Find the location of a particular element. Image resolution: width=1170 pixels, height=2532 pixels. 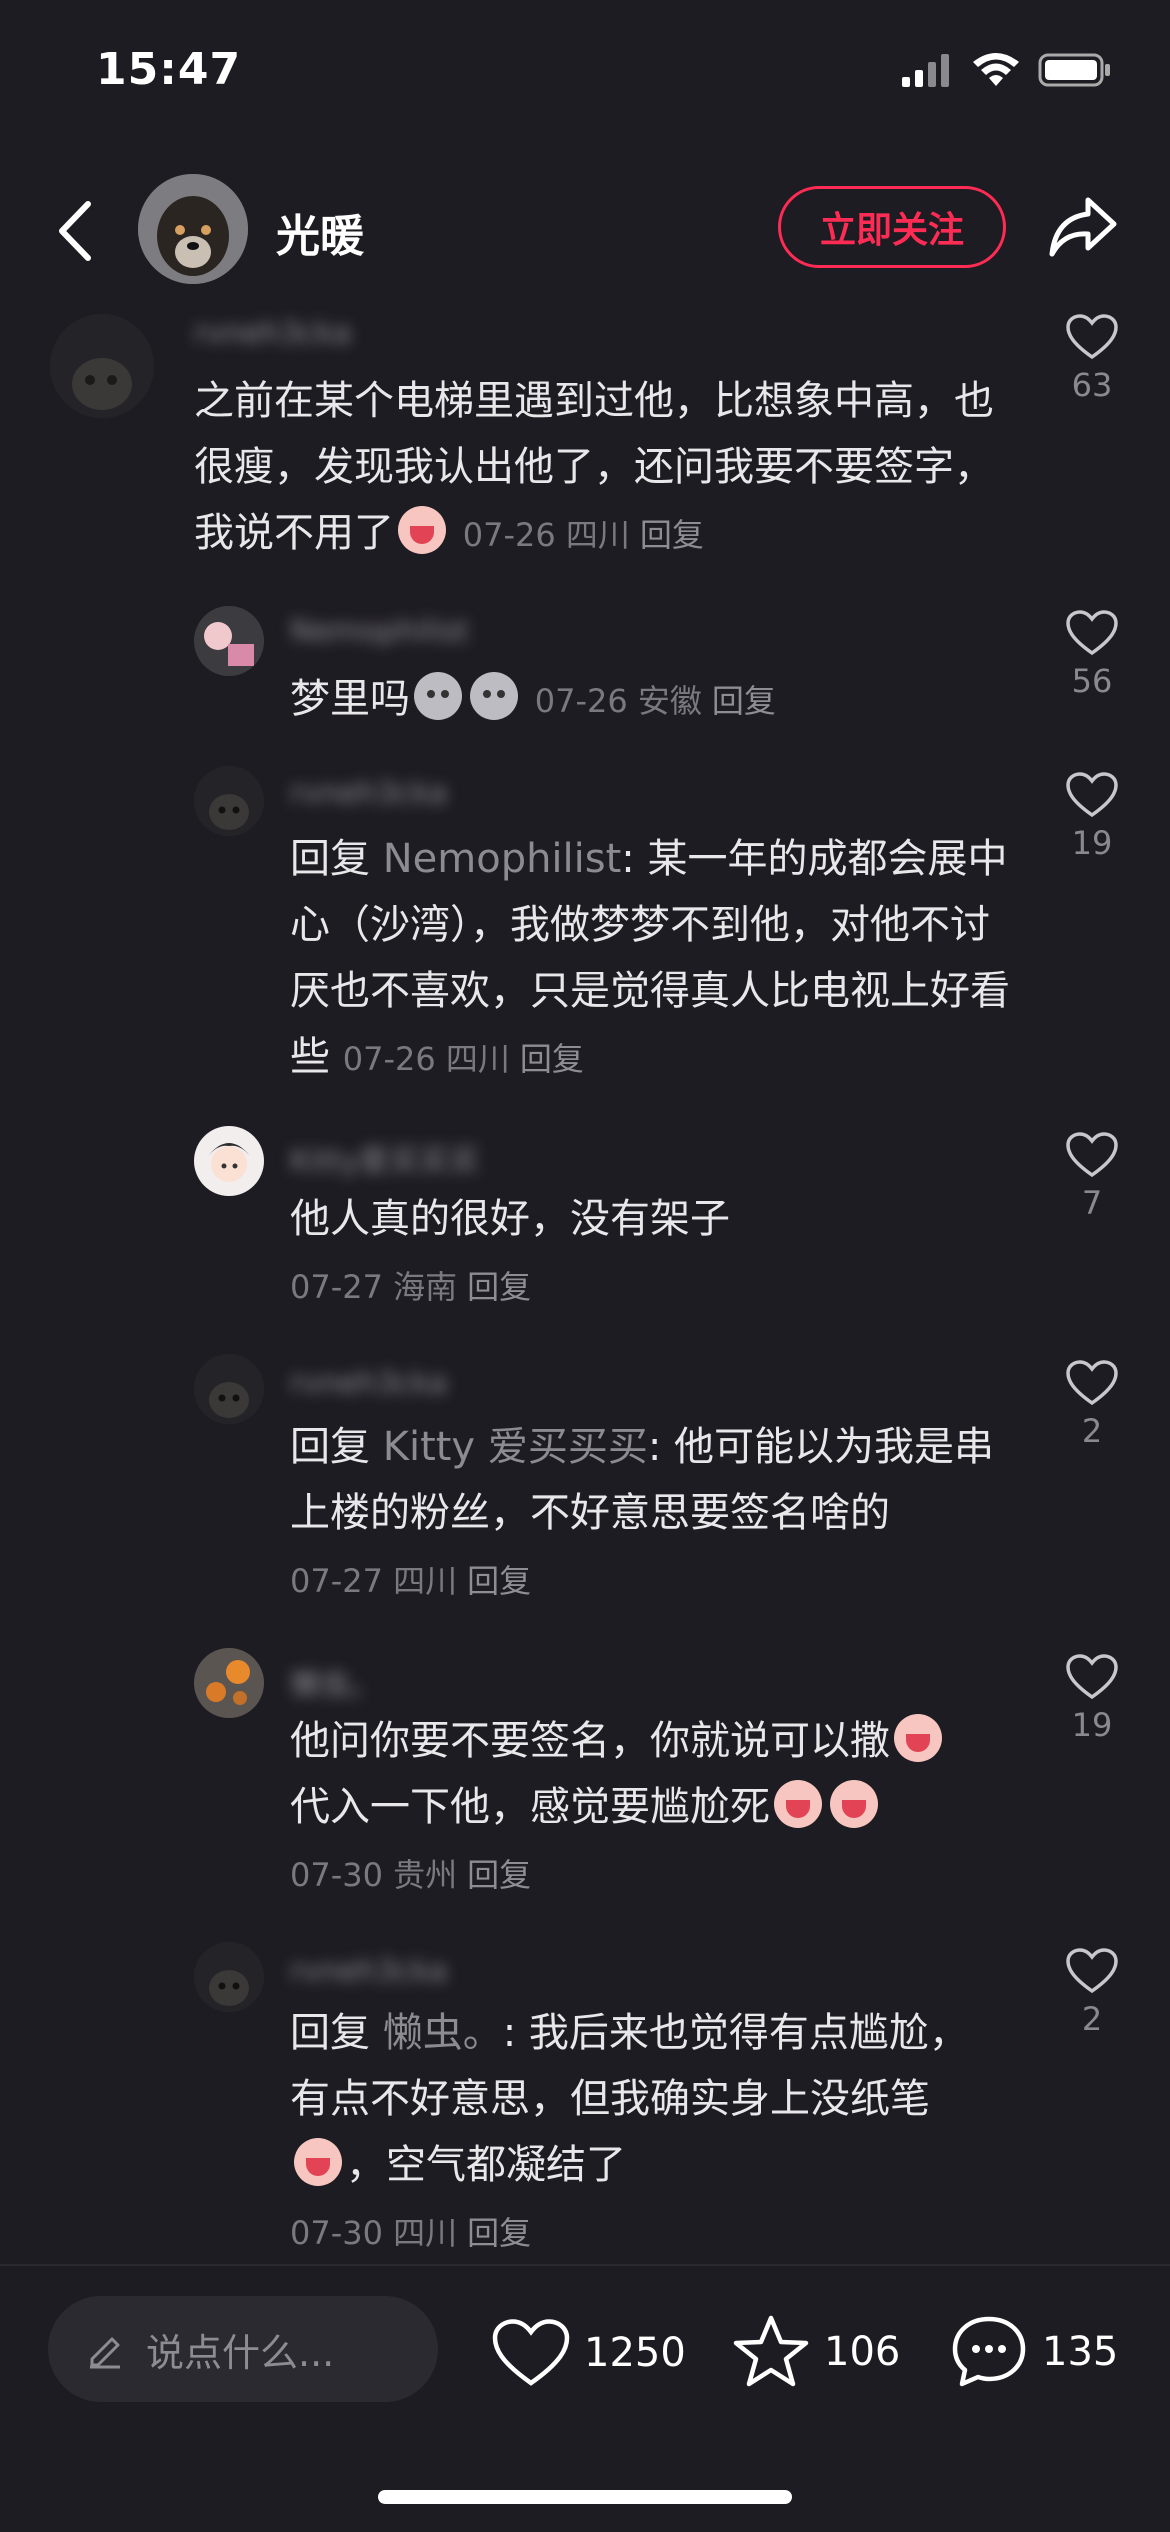

comment-text: 梦里吗 07-26 安徽 回复 is located at coordinates (655, 700).